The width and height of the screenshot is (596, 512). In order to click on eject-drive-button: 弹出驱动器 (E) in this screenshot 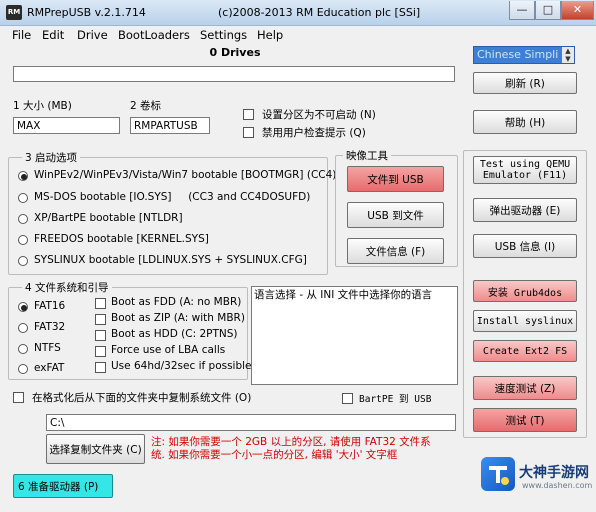, I will do `click(525, 210)`.